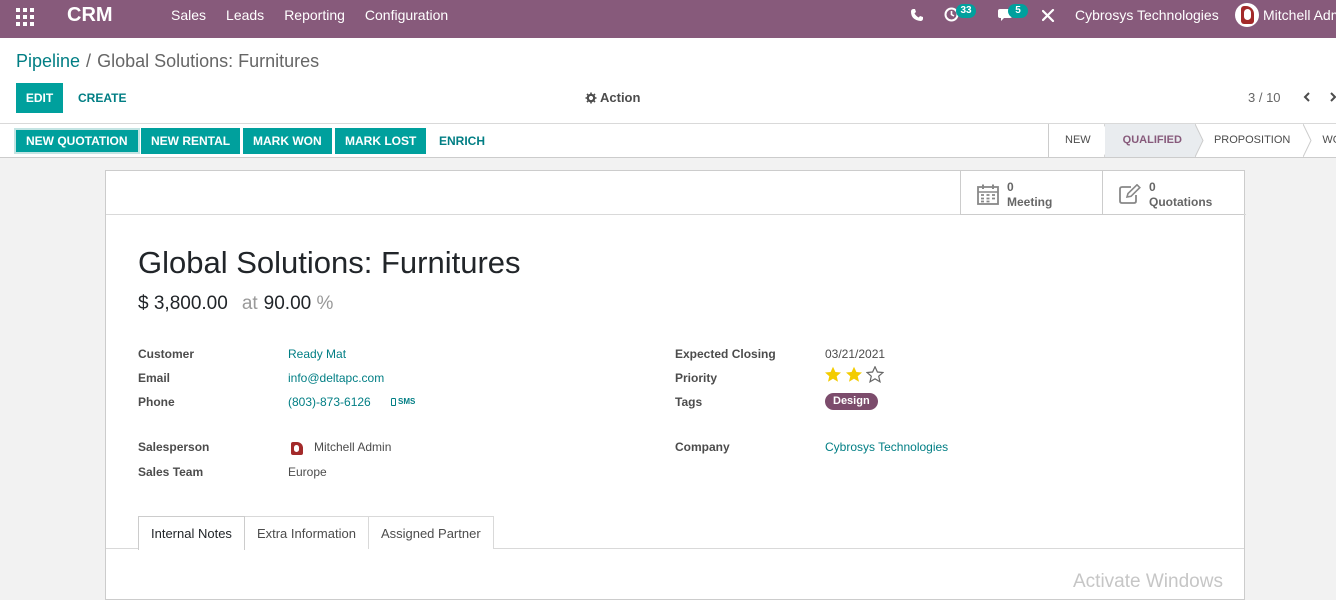  I want to click on tools-icon, so click(1048, 15).